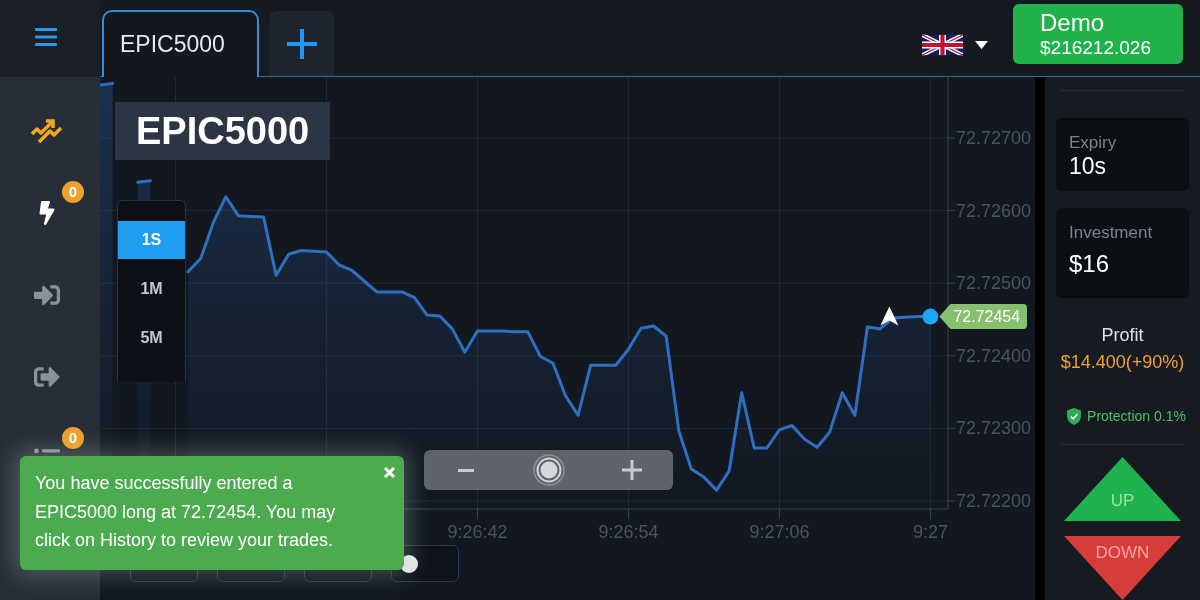  What do you see at coordinates (1093, 143) in the screenshot?
I see `expiry-label: Expiry` at bounding box center [1093, 143].